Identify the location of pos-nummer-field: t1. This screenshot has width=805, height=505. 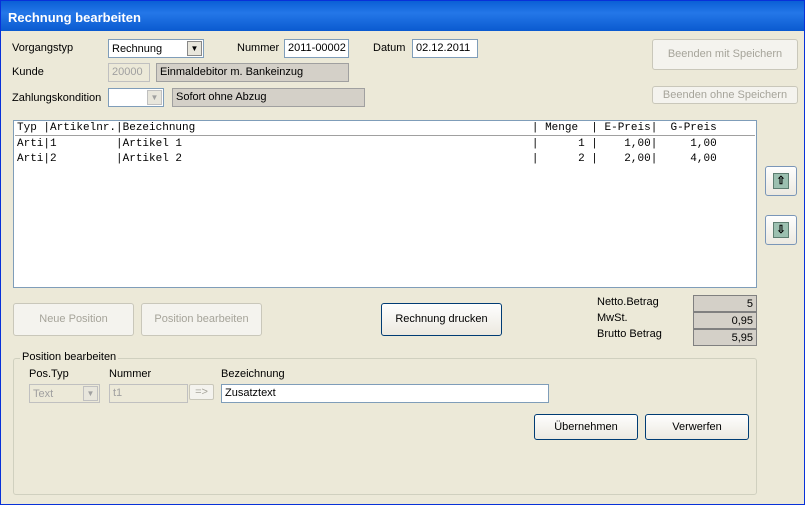
(148, 393).